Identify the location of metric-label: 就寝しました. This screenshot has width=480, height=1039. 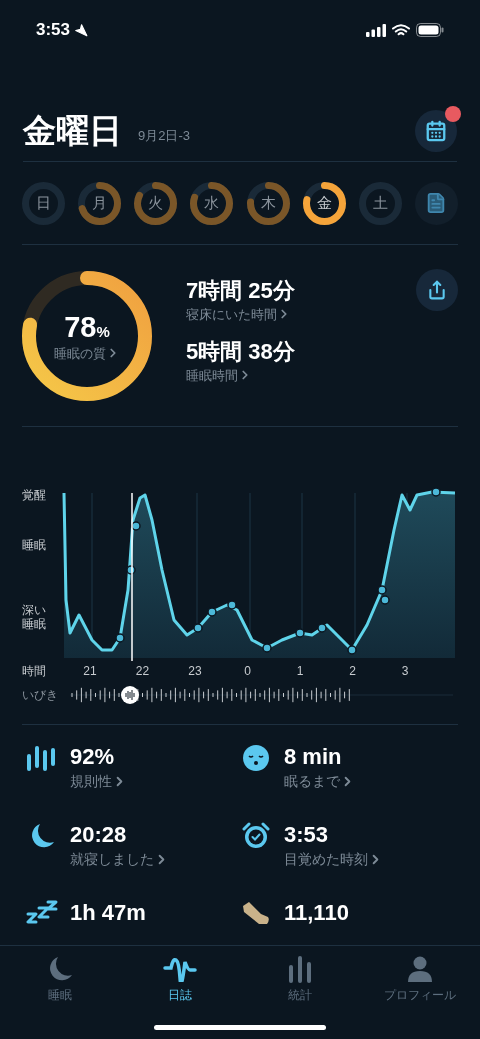
(112, 859).